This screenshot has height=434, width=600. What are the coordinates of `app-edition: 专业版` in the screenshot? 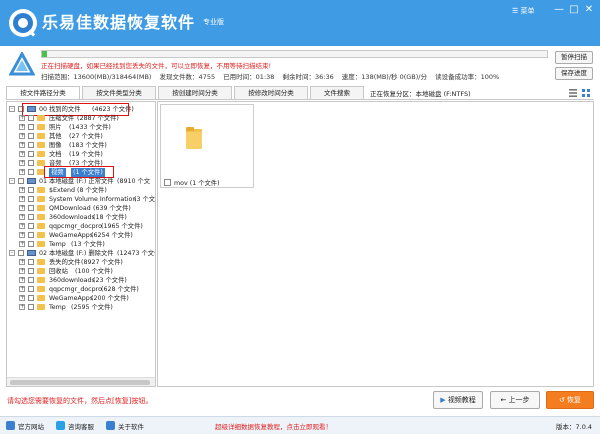 It's located at (213, 22).